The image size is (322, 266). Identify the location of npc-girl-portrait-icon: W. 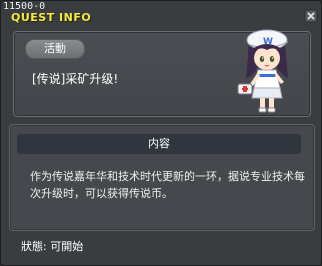
(263, 71).